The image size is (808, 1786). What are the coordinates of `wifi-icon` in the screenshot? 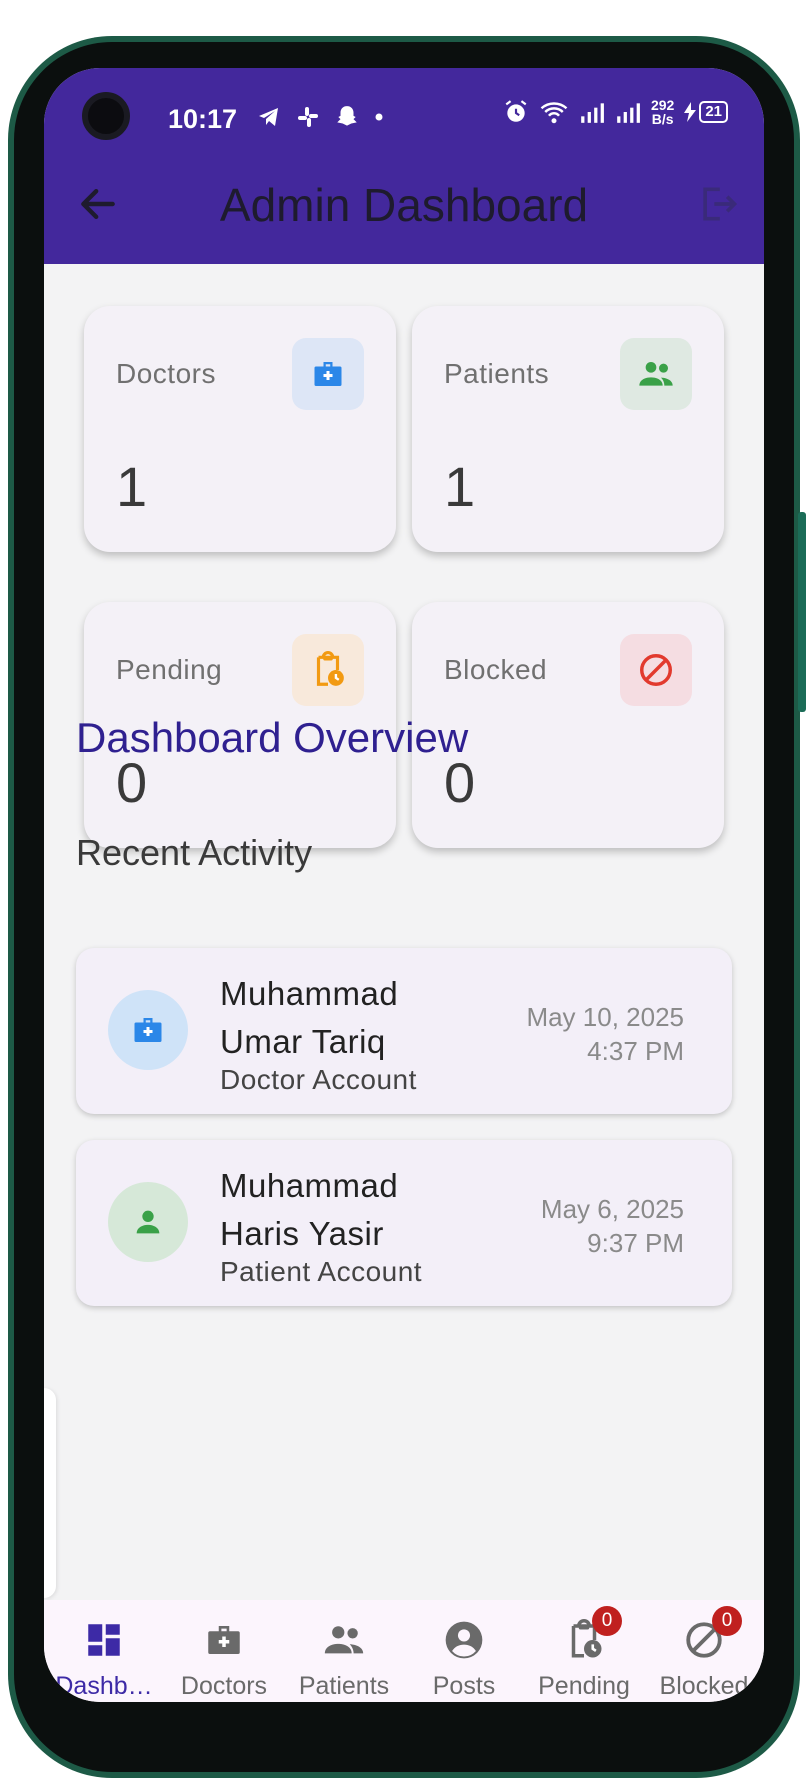 It's located at (554, 113).